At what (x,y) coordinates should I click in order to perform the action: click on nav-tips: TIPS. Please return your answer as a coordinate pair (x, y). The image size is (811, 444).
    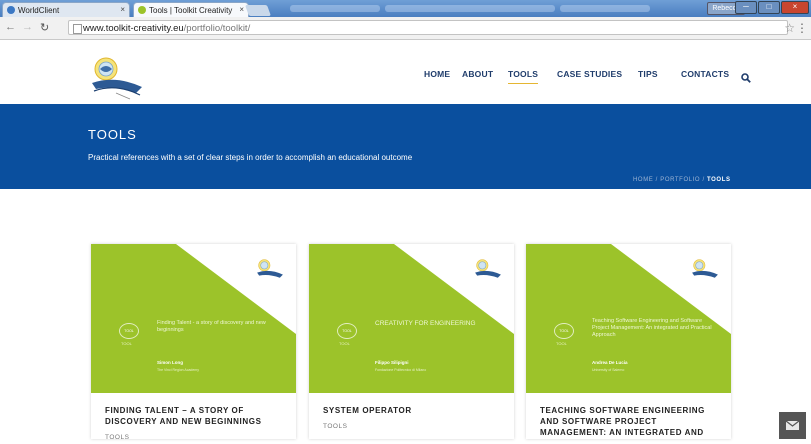
    Looking at the image, I should click on (648, 74).